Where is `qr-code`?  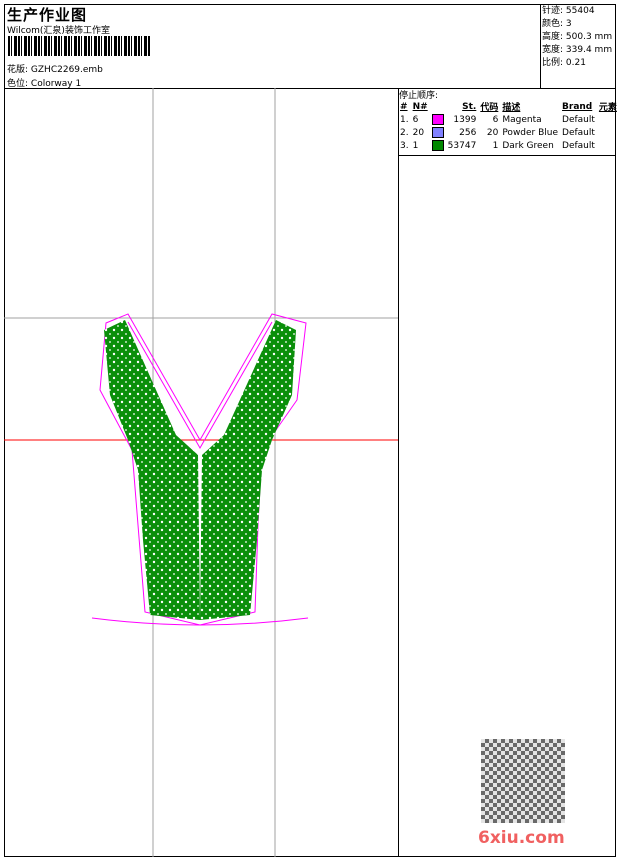
qr-code is located at coordinates (523, 781).